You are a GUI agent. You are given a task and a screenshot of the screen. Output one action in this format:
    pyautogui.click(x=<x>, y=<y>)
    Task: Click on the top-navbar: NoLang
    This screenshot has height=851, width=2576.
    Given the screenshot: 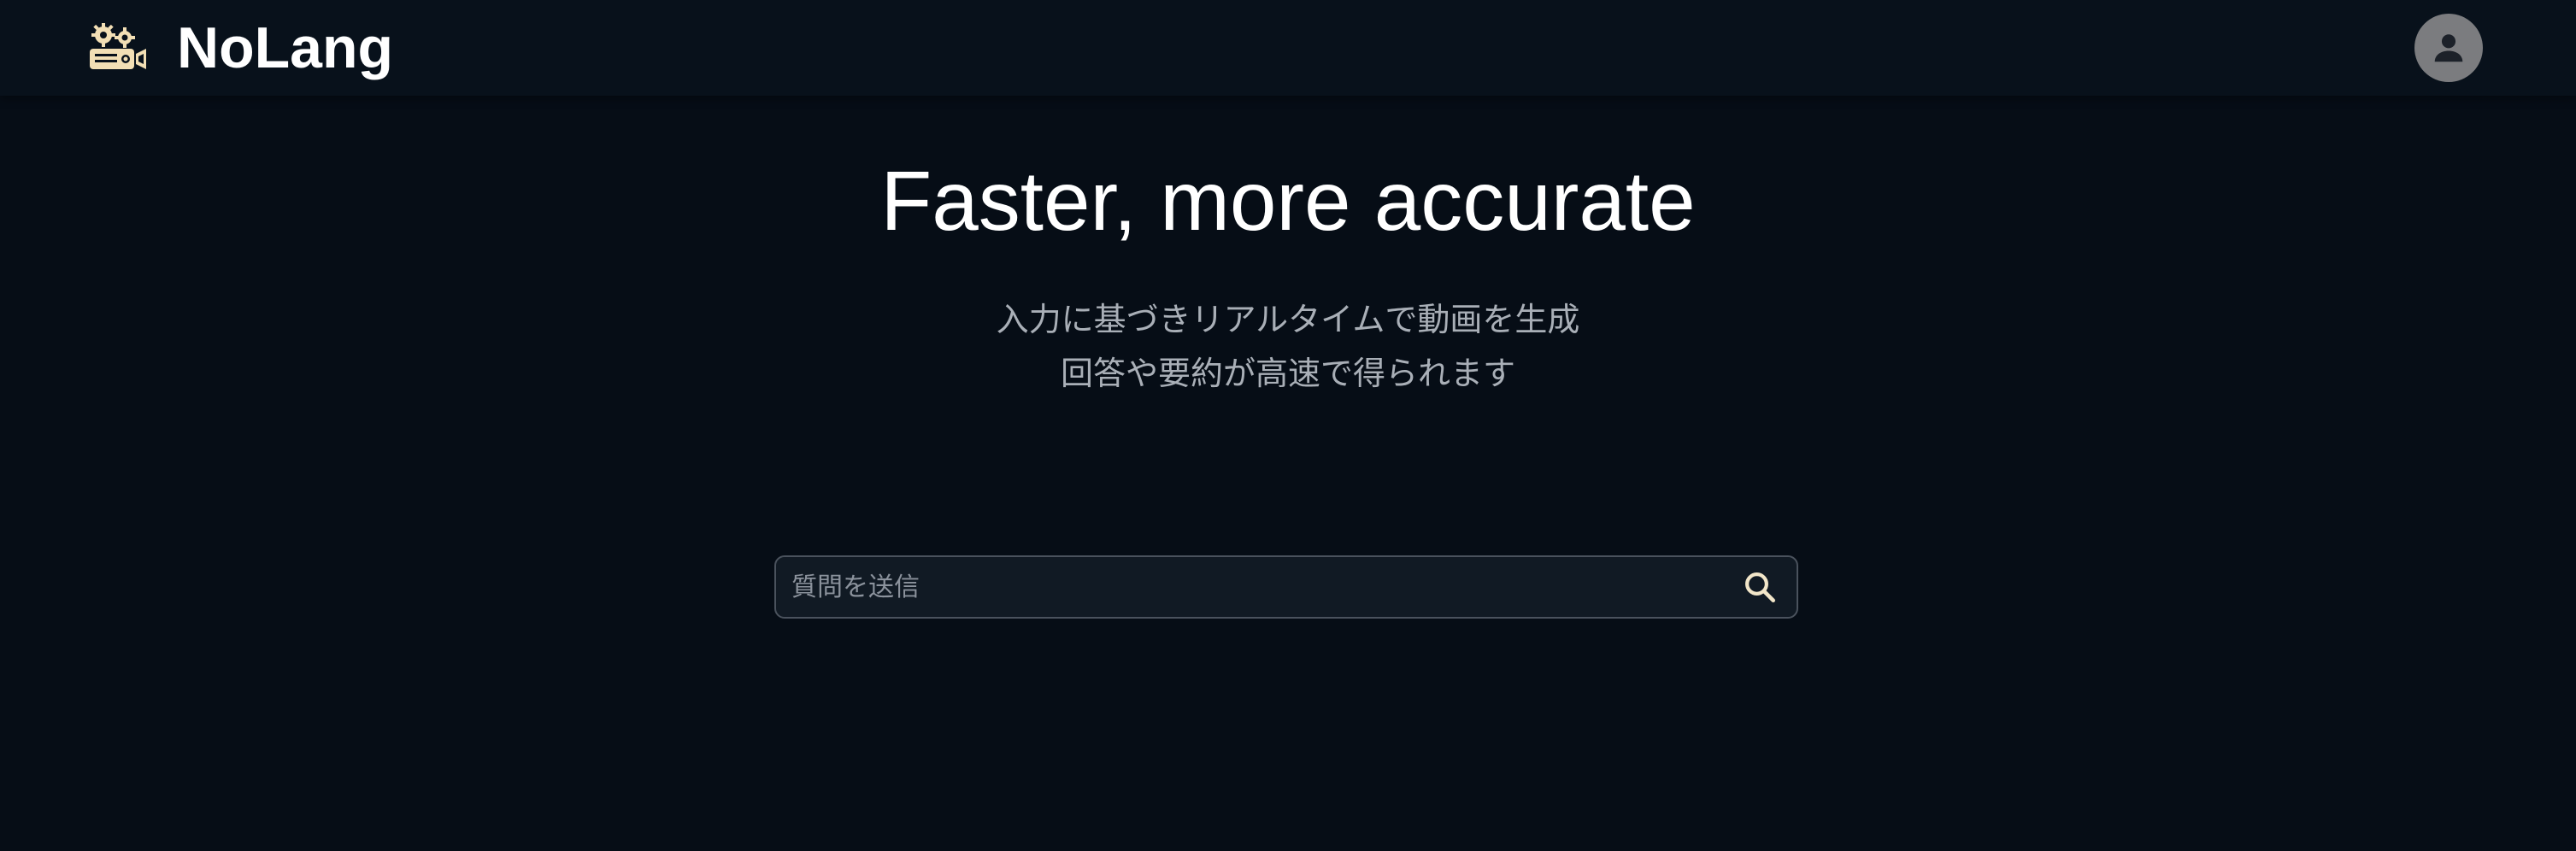 What is the action you would take?
    pyautogui.click(x=1288, y=48)
    